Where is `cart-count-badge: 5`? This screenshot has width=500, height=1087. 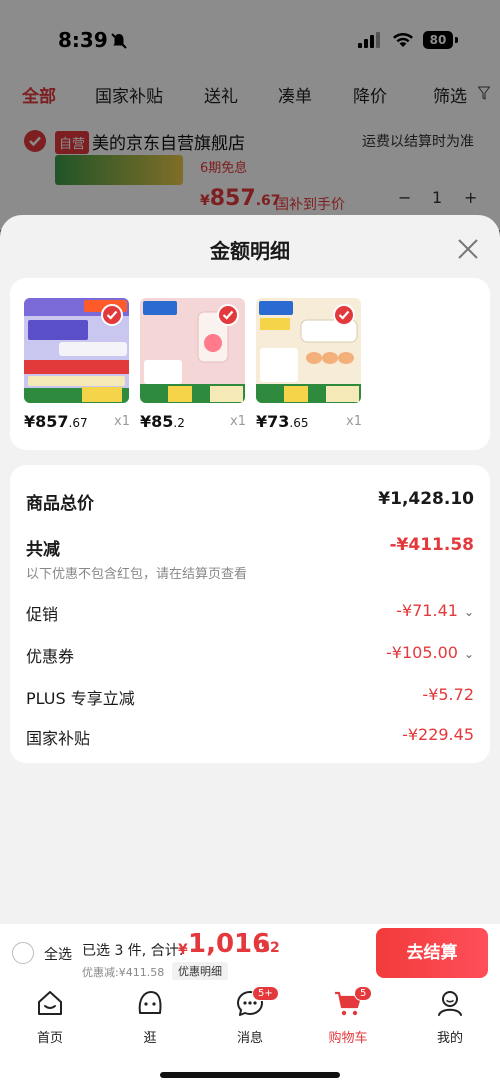 cart-count-badge: 5 is located at coordinates (363, 993).